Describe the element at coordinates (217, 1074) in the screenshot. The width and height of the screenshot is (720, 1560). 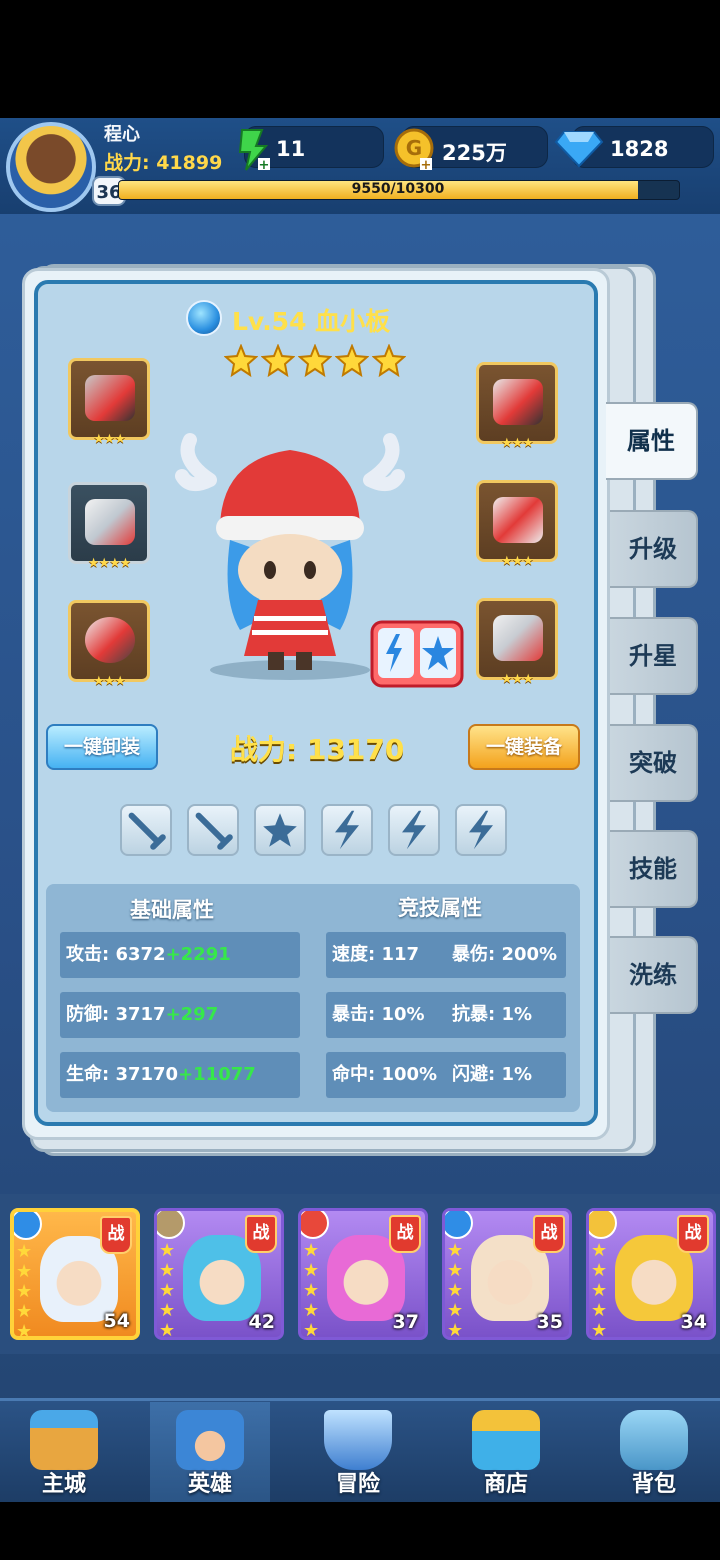
I see `stat-hp-bonus: +11077` at that location.